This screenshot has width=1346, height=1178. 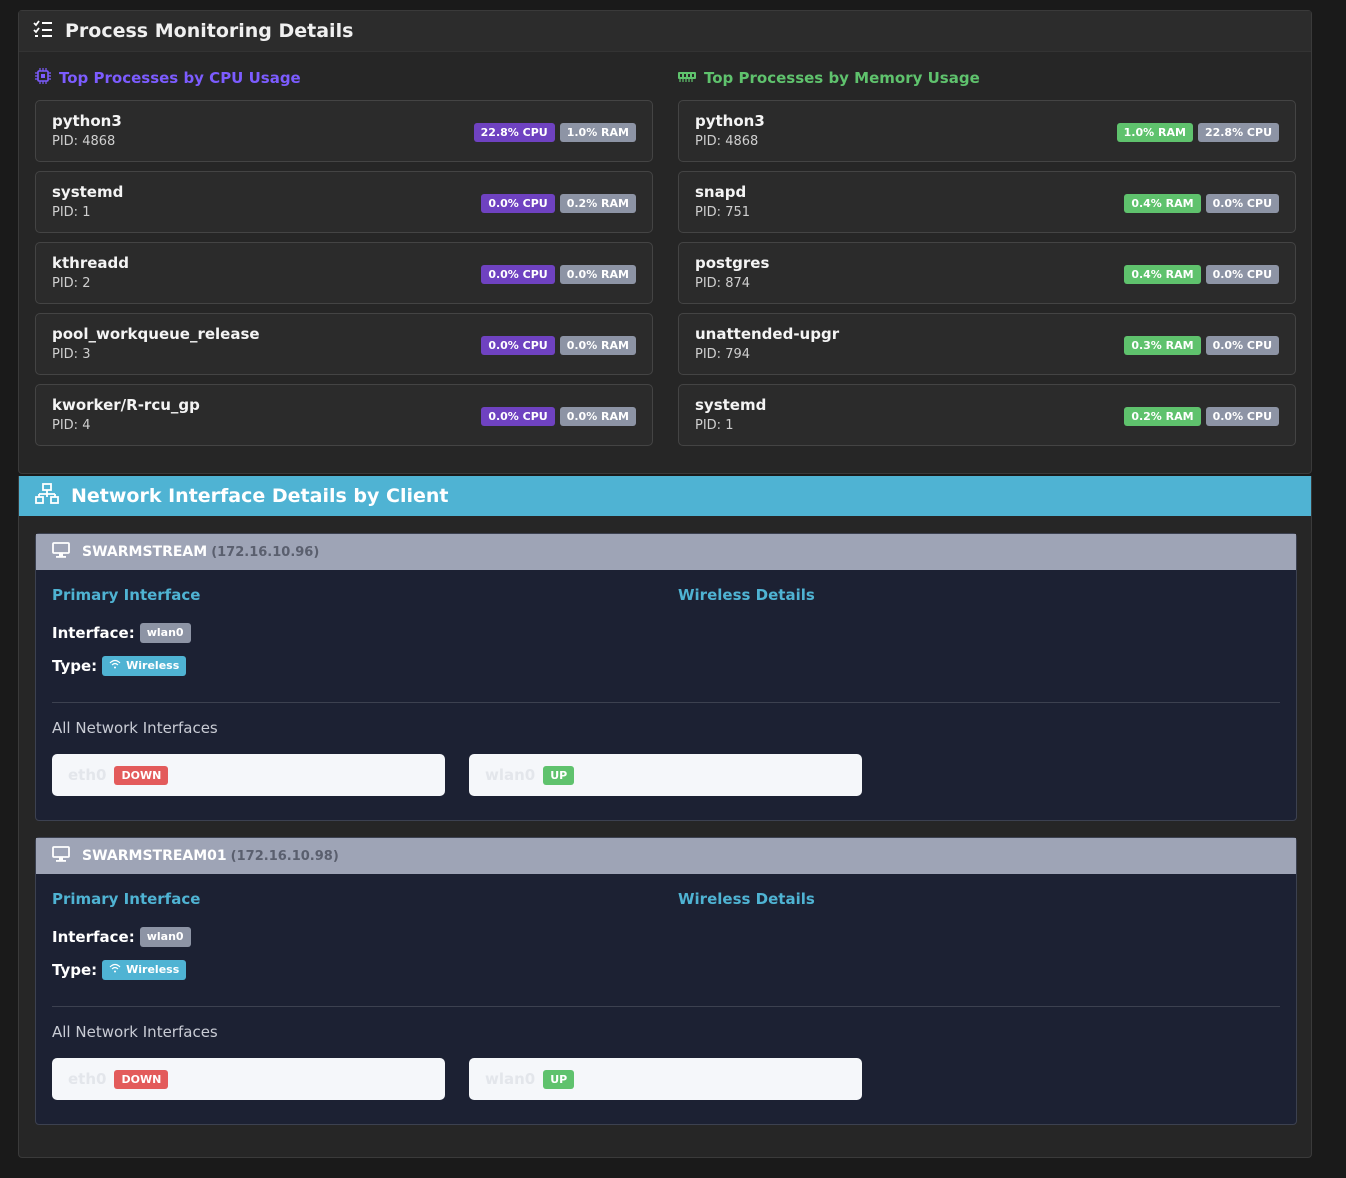 What do you see at coordinates (723, 354) in the screenshot?
I see `process-pid: PID: 794` at bounding box center [723, 354].